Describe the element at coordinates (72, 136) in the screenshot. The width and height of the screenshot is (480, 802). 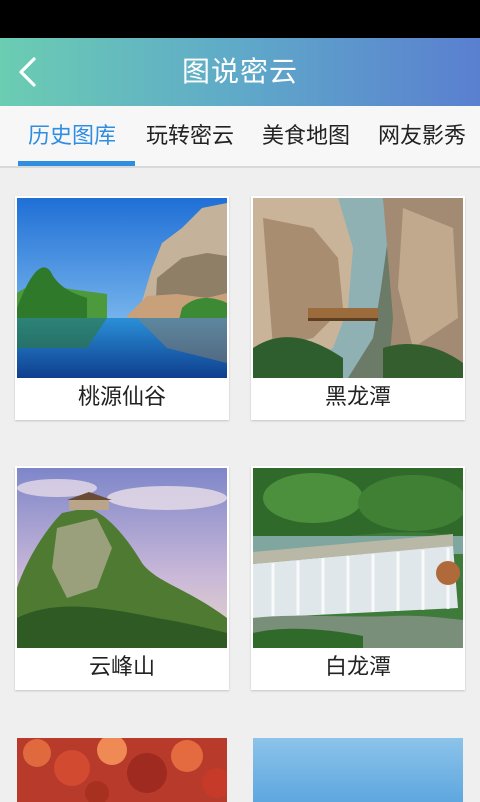
I see `tab-history-gallery: 历史图库` at that location.